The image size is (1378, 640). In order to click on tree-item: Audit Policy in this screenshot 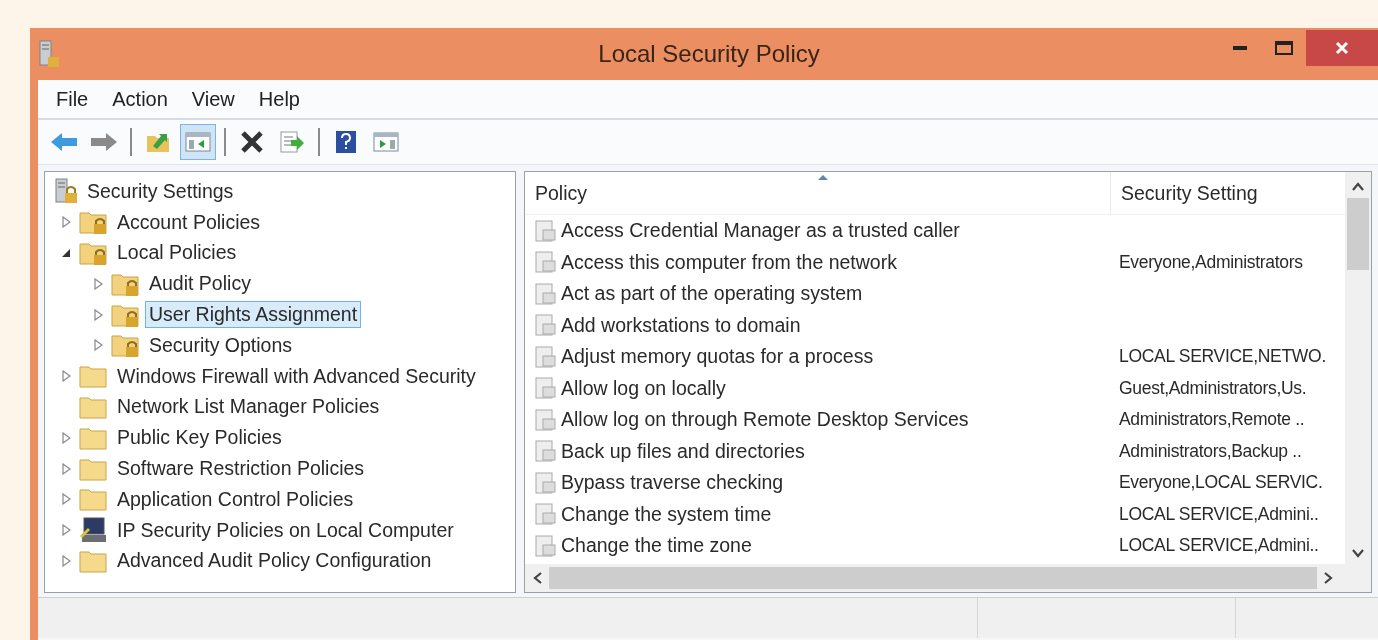, I will do `click(200, 284)`.